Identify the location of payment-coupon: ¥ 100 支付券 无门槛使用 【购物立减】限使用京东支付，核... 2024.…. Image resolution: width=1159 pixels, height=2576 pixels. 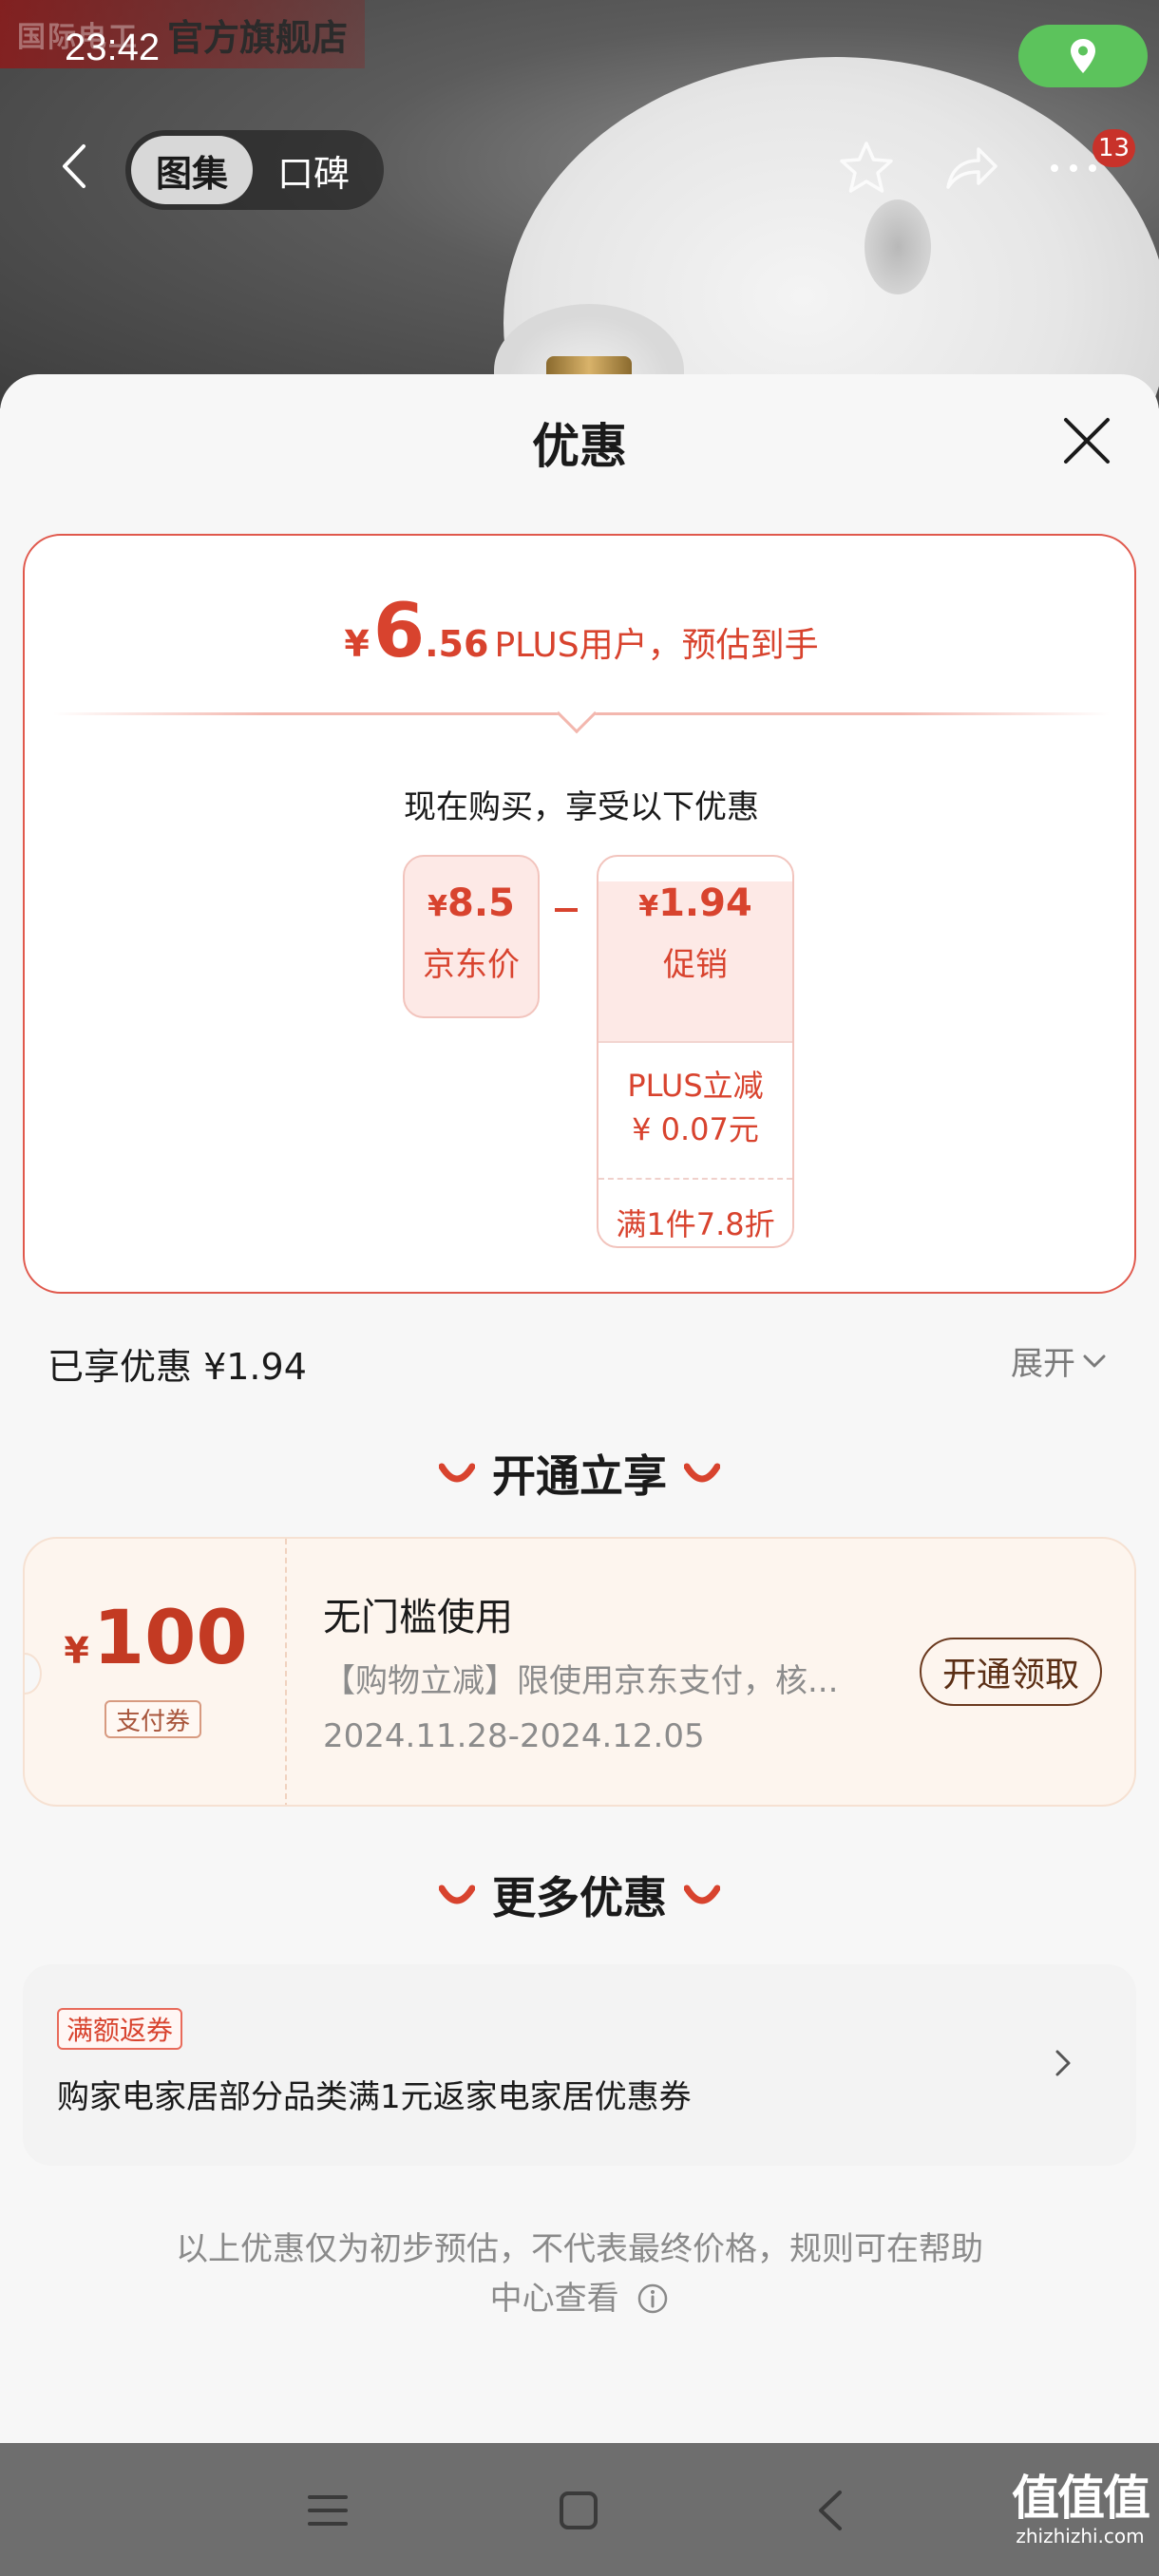
(579, 1672).